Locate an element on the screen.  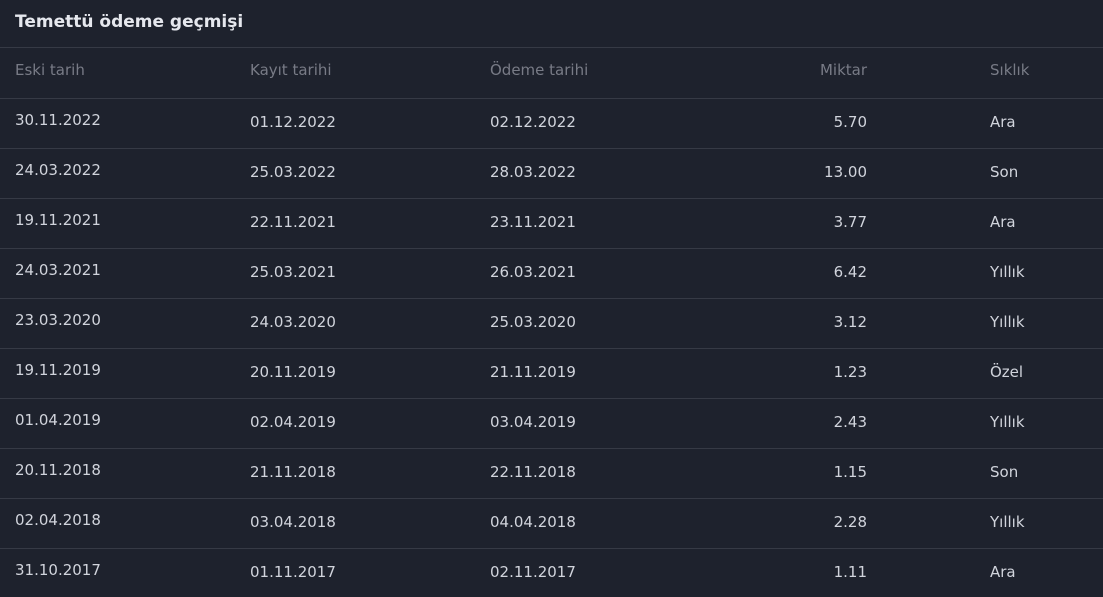
table-row: 30.11.2022 01.12.2022 02.12.2022 5.70 Ara is located at coordinates (551, 124).